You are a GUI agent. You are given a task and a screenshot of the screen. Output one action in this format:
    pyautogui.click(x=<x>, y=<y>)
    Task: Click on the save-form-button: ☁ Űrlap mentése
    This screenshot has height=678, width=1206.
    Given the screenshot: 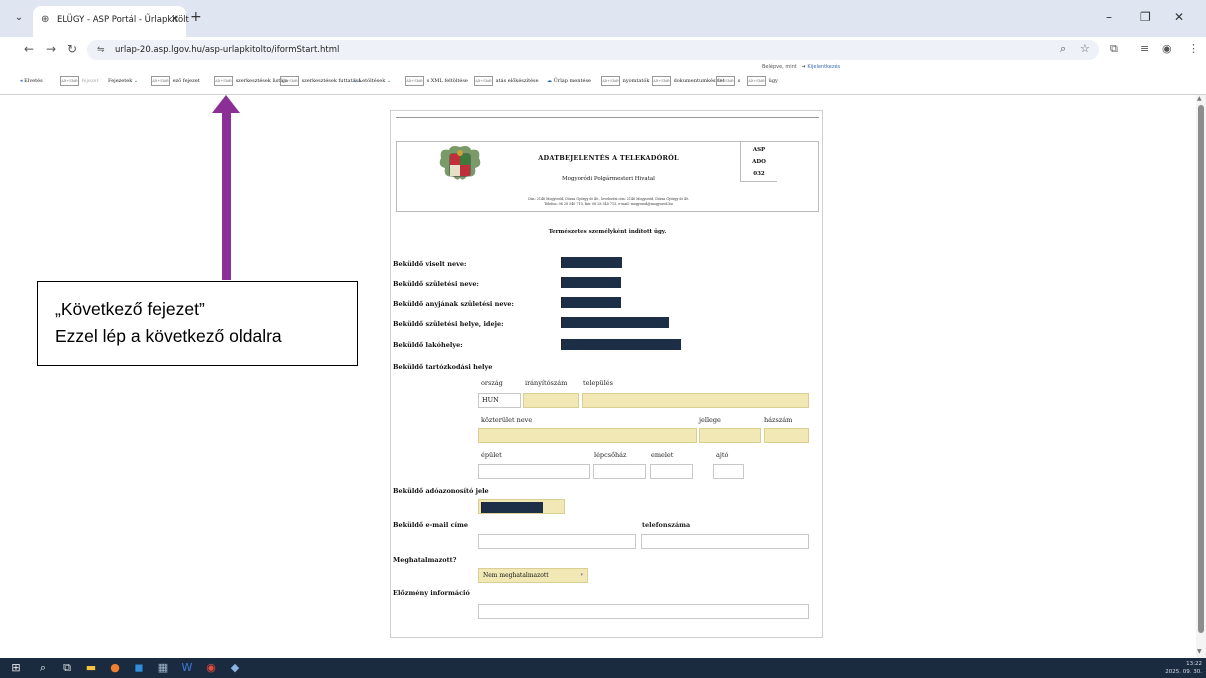 What is the action you would take?
    pyautogui.click(x=569, y=81)
    